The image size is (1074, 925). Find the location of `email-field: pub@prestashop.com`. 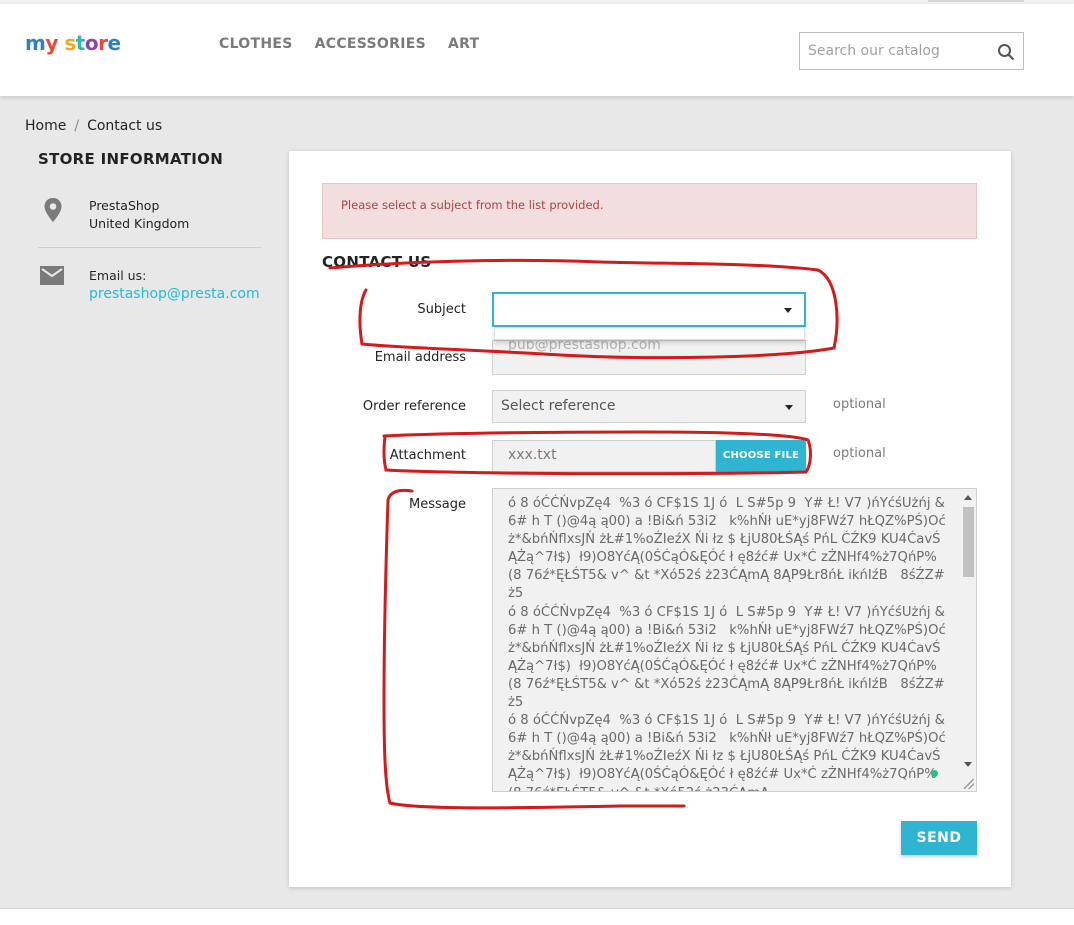

email-field: pub@prestashop.com is located at coordinates (649, 357).